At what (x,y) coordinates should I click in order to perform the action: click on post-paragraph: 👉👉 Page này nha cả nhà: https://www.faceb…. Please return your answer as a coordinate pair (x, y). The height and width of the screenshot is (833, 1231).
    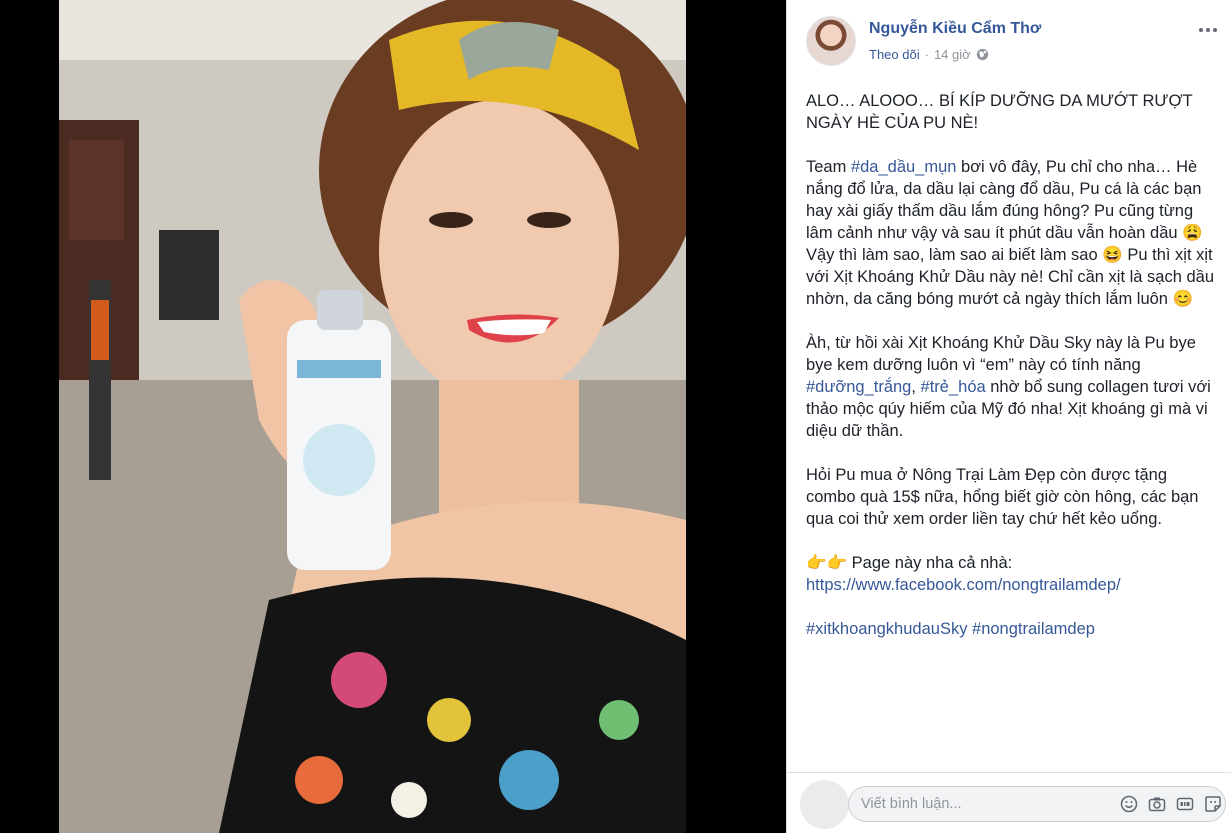
    Looking at the image, I should click on (1011, 574).